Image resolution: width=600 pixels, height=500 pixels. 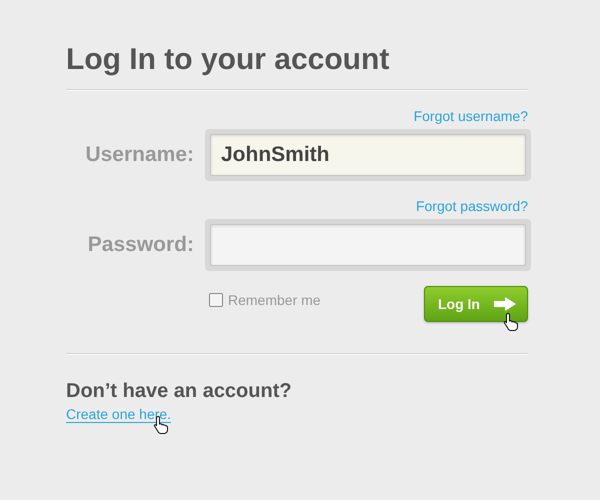 I want to click on remember-checkbox, so click(x=216, y=300).